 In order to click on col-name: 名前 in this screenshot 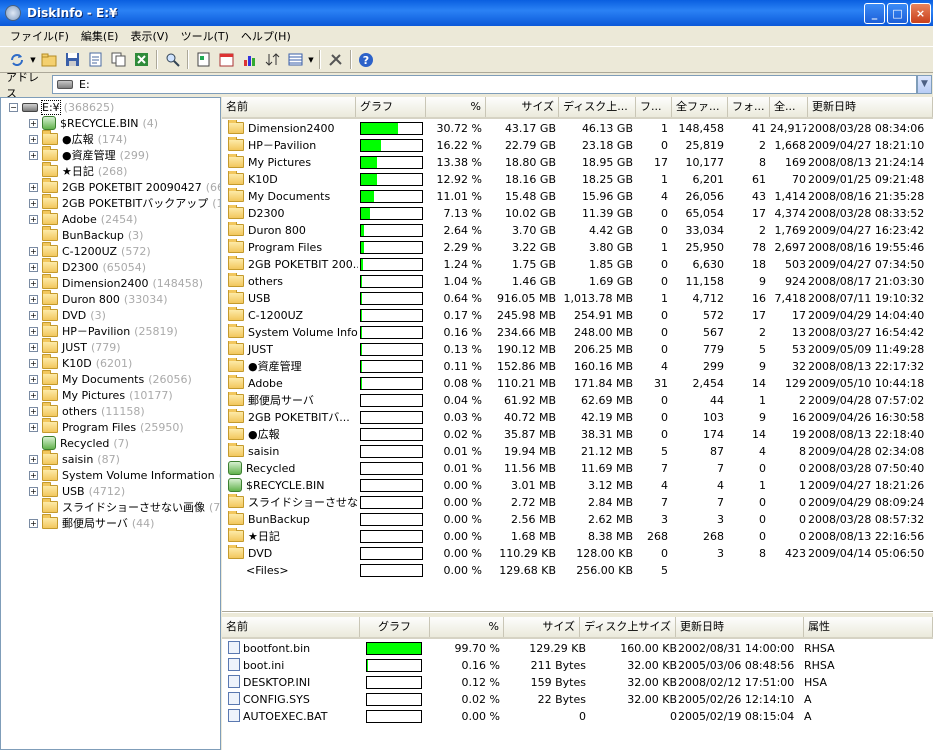, I will do `click(291, 627)`.